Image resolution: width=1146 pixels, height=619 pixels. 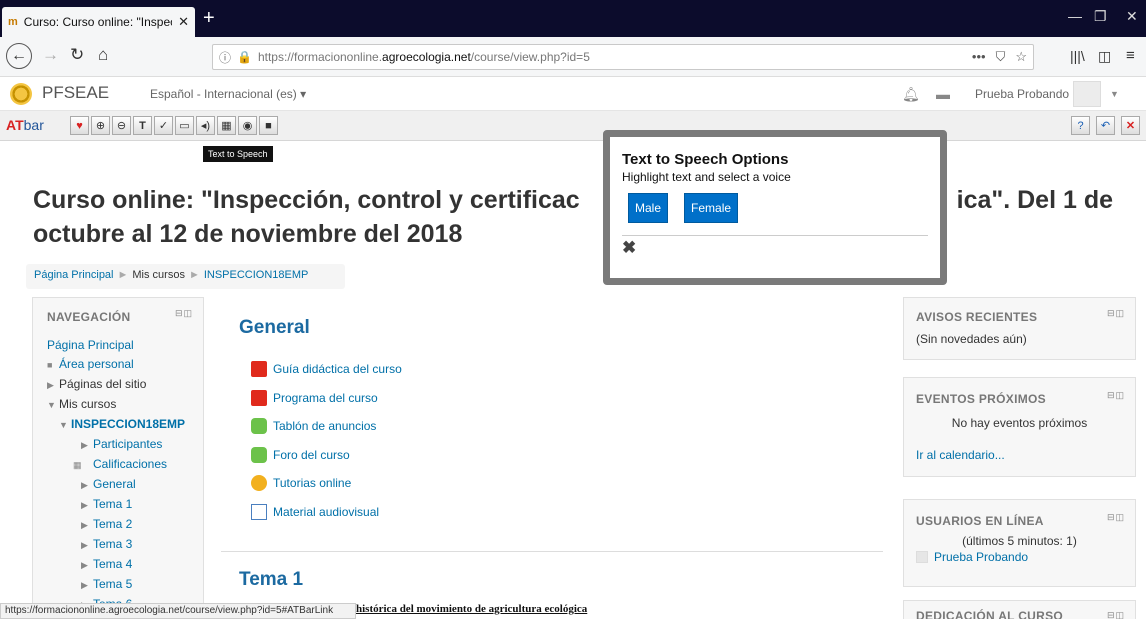 What do you see at coordinates (228, 94) in the screenshot?
I see `language-menu: Español - Internacional (es) ▾` at bounding box center [228, 94].